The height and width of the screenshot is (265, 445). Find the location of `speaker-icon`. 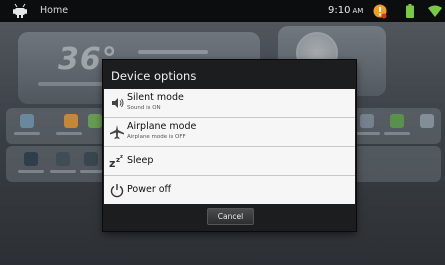

speaker-icon is located at coordinates (118, 103).